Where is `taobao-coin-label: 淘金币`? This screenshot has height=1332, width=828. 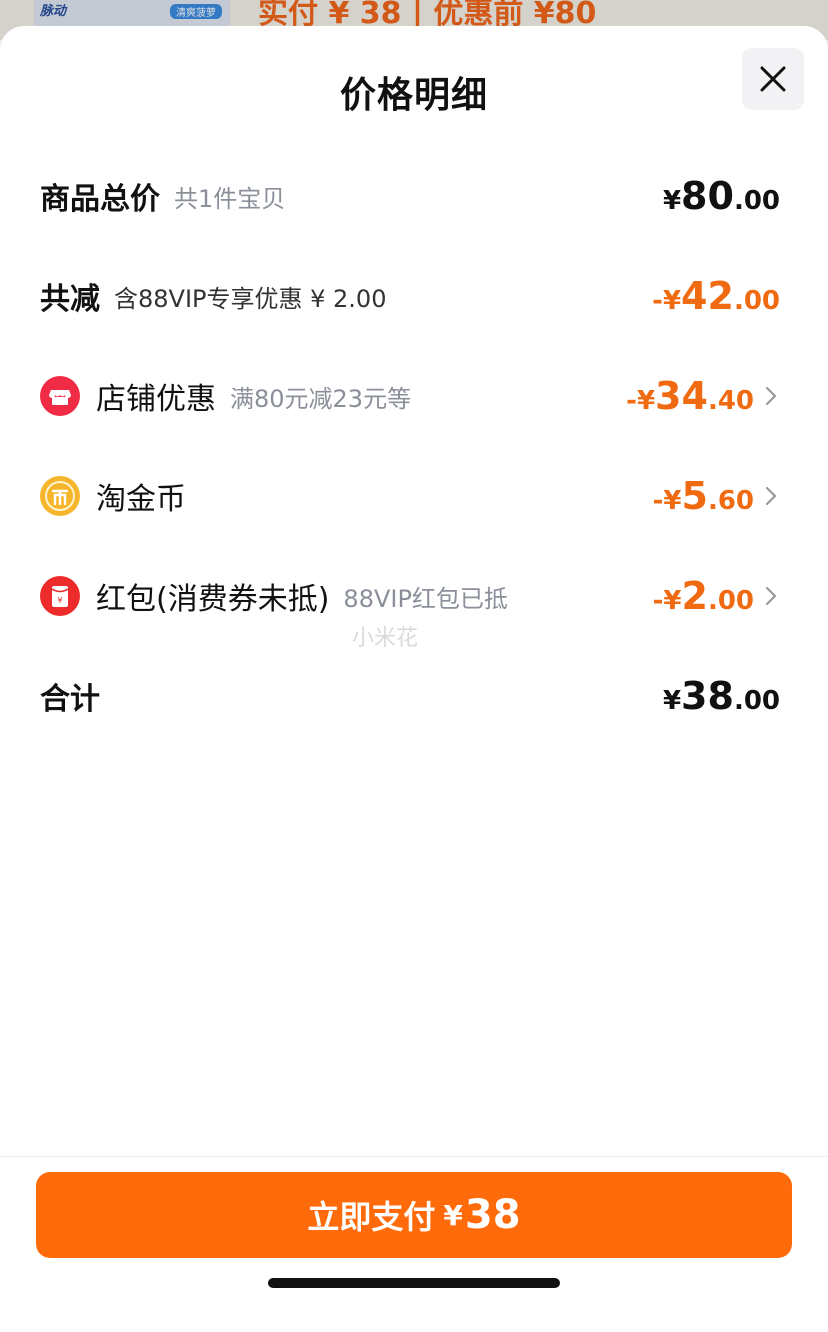
taobao-coin-label: 淘金币 is located at coordinates (141, 499).